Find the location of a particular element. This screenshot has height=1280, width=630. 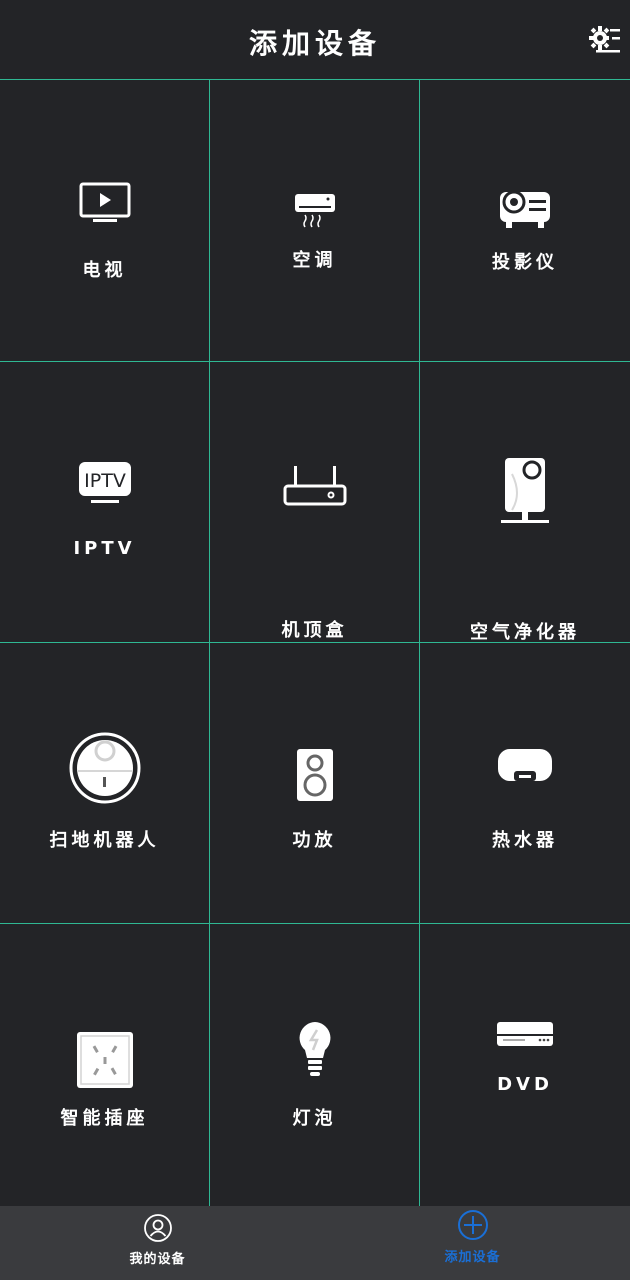

device-cell-tv: 电视 is located at coordinates (105, 221).